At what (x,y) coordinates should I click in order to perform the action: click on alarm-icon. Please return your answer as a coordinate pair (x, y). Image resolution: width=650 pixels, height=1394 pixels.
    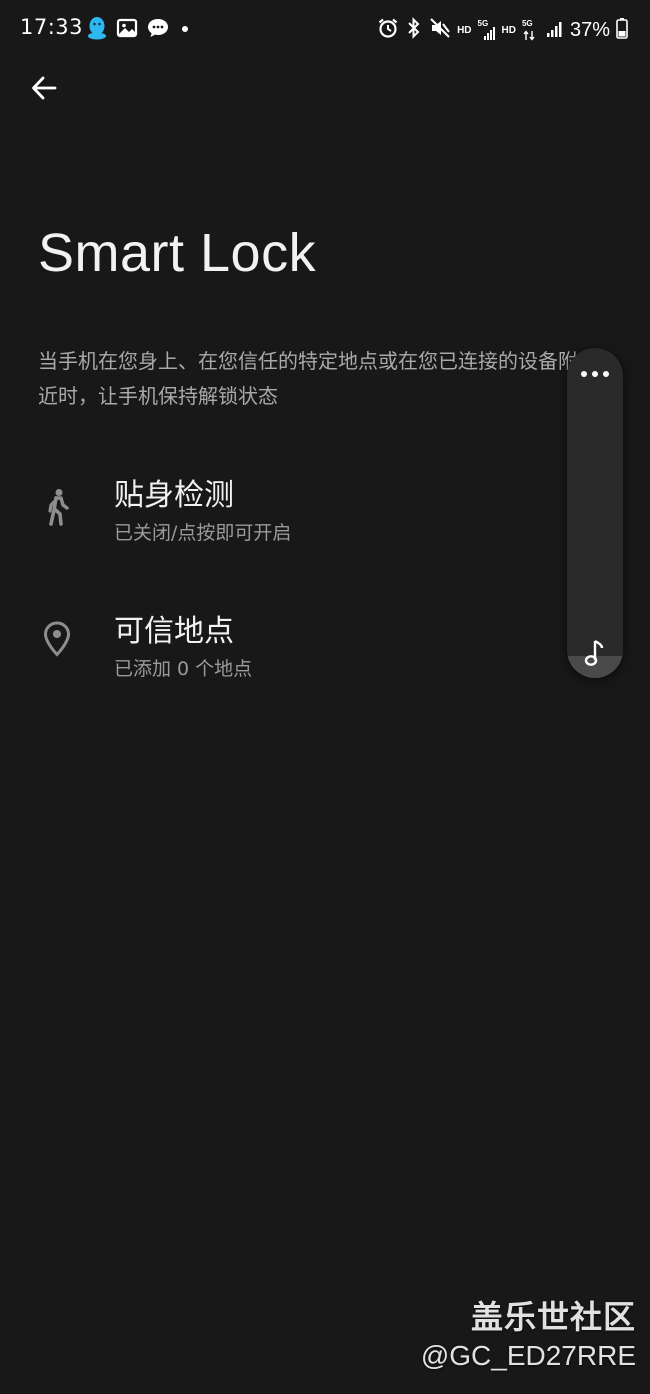
    Looking at the image, I should click on (388, 30).